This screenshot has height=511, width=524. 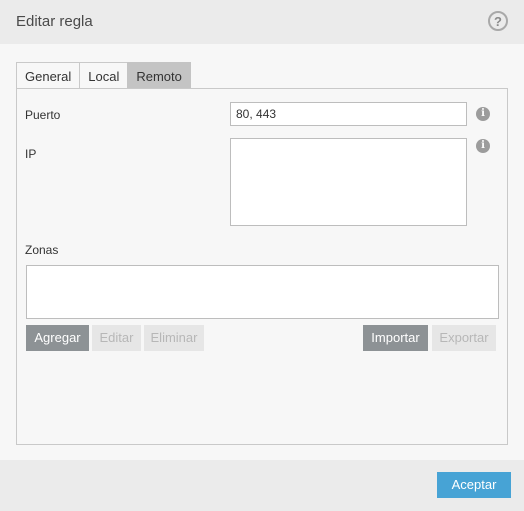 I want to click on zones-list, so click(x=262, y=292).